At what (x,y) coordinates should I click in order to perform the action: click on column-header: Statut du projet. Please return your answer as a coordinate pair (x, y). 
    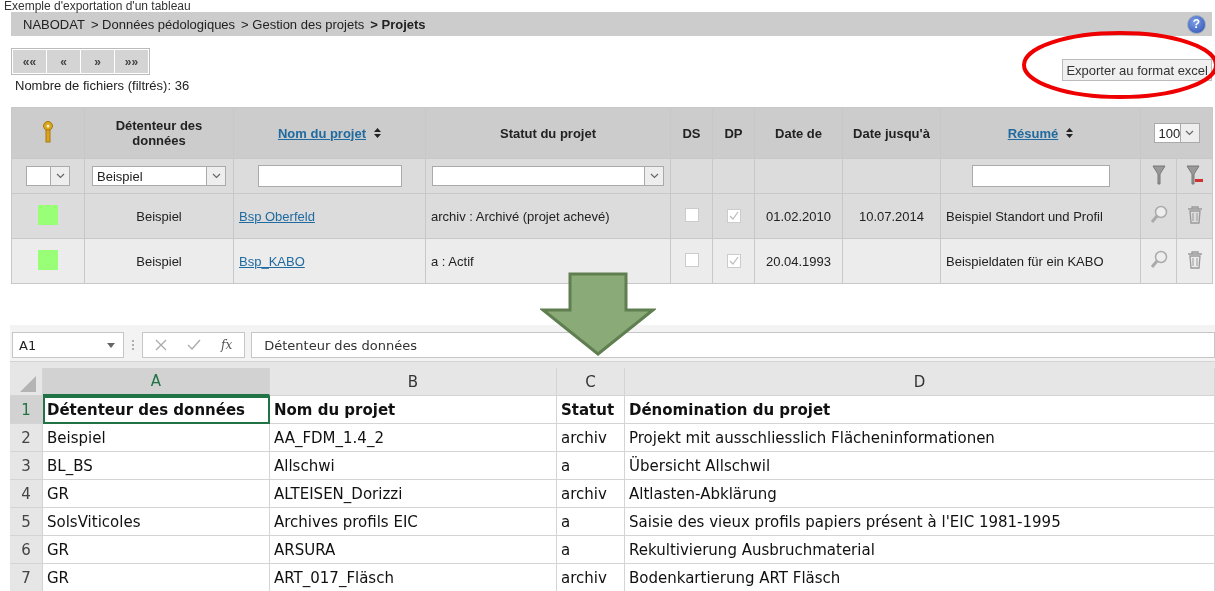
    Looking at the image, I should click on (548, 133).